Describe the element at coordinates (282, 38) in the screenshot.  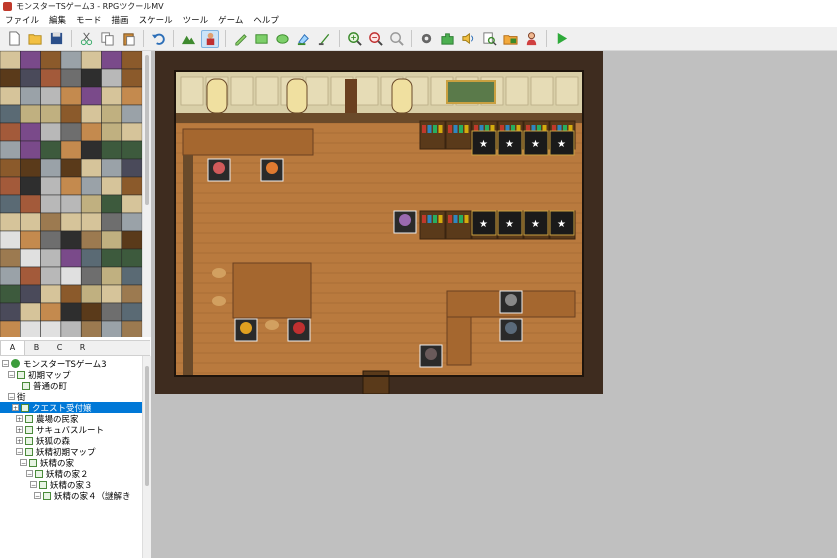
I see `ellipse-icon` at that location.